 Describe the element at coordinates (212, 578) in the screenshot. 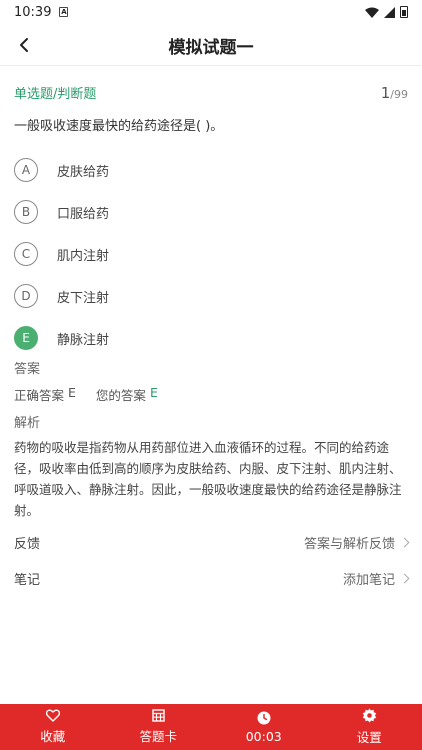

I see `notes-row: 笔记 添加笔记` at that location.